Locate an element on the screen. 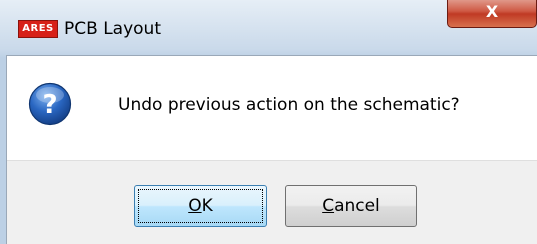  dialog-message: Undo previous action on the schematic? is located at coordinates (289, 105).